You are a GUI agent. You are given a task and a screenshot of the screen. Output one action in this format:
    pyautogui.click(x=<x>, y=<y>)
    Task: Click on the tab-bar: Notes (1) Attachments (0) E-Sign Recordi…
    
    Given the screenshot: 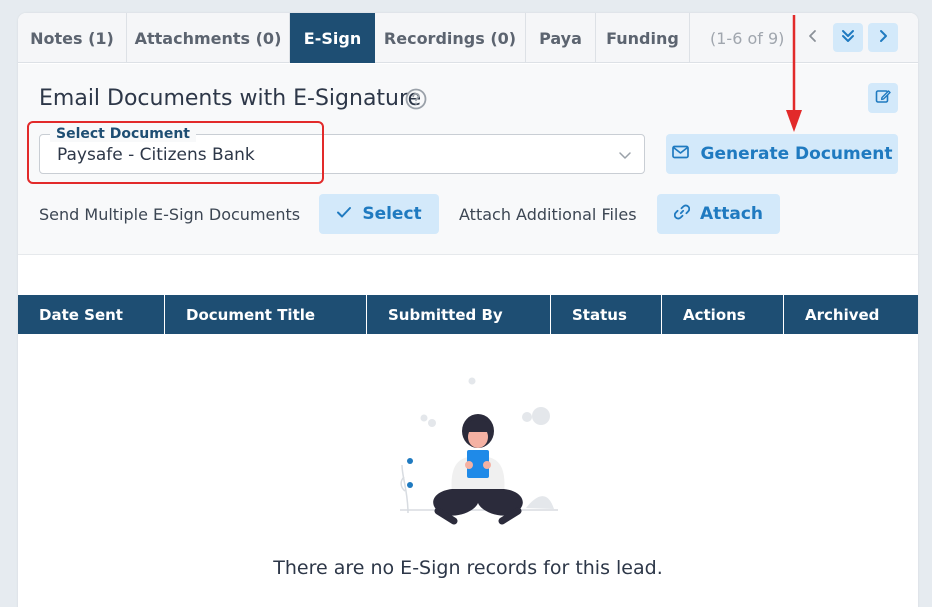 What is the action you would take?
    pyautogui.click(x=468, y=38)
    